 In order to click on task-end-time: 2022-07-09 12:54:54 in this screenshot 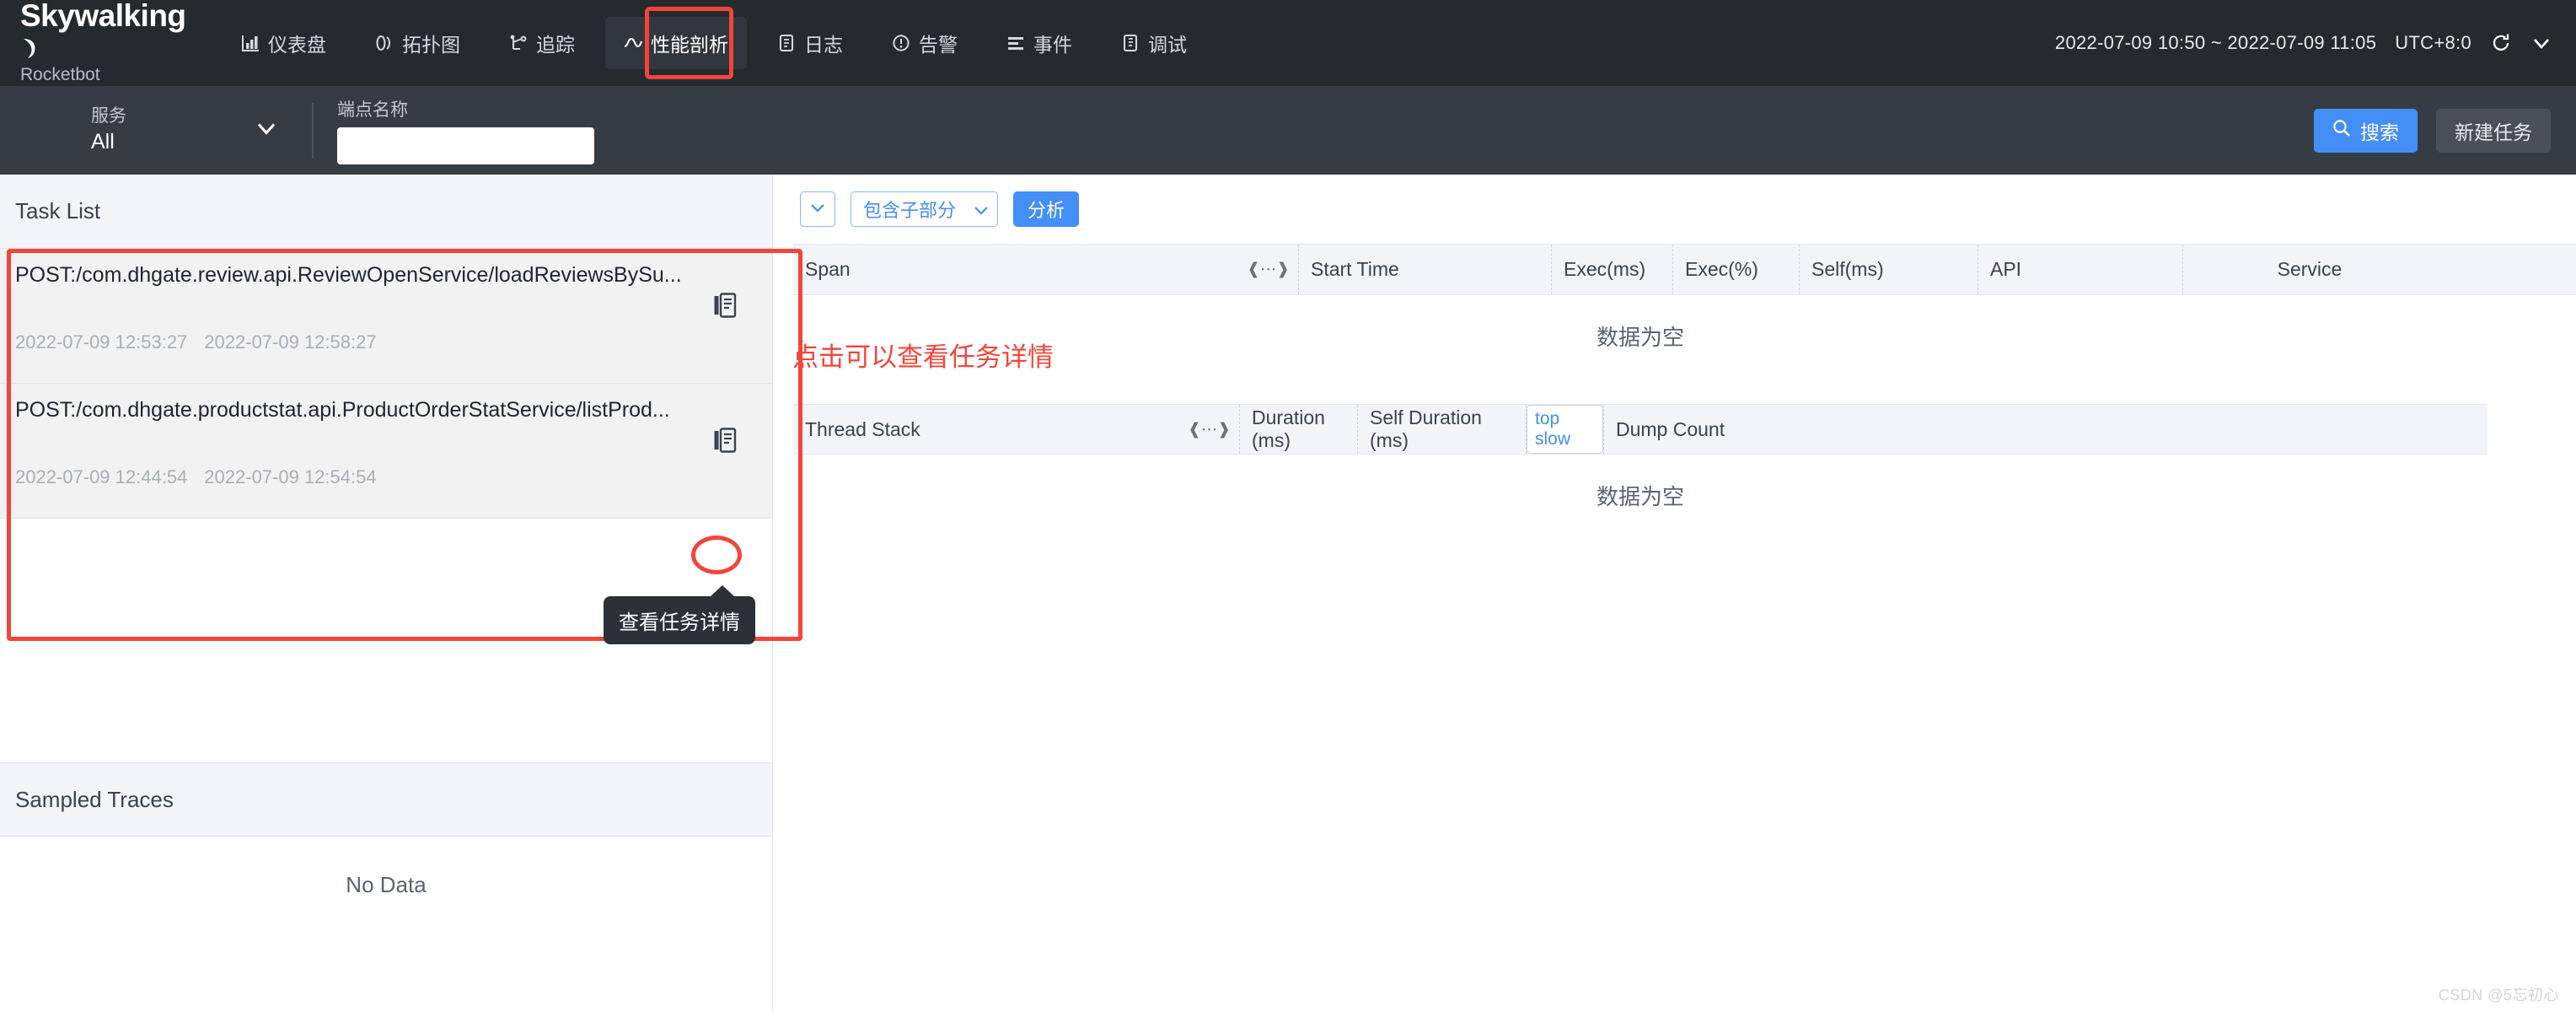, I will do `click(290, 477)`.